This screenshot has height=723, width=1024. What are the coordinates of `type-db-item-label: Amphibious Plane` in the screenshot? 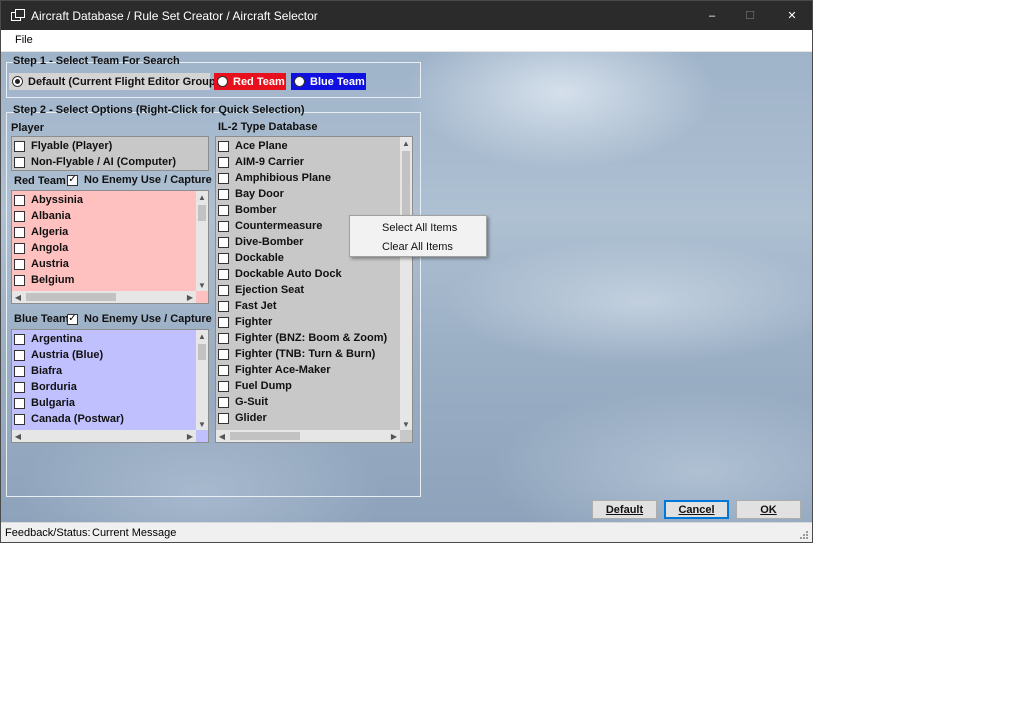 It's located at (283, 178).